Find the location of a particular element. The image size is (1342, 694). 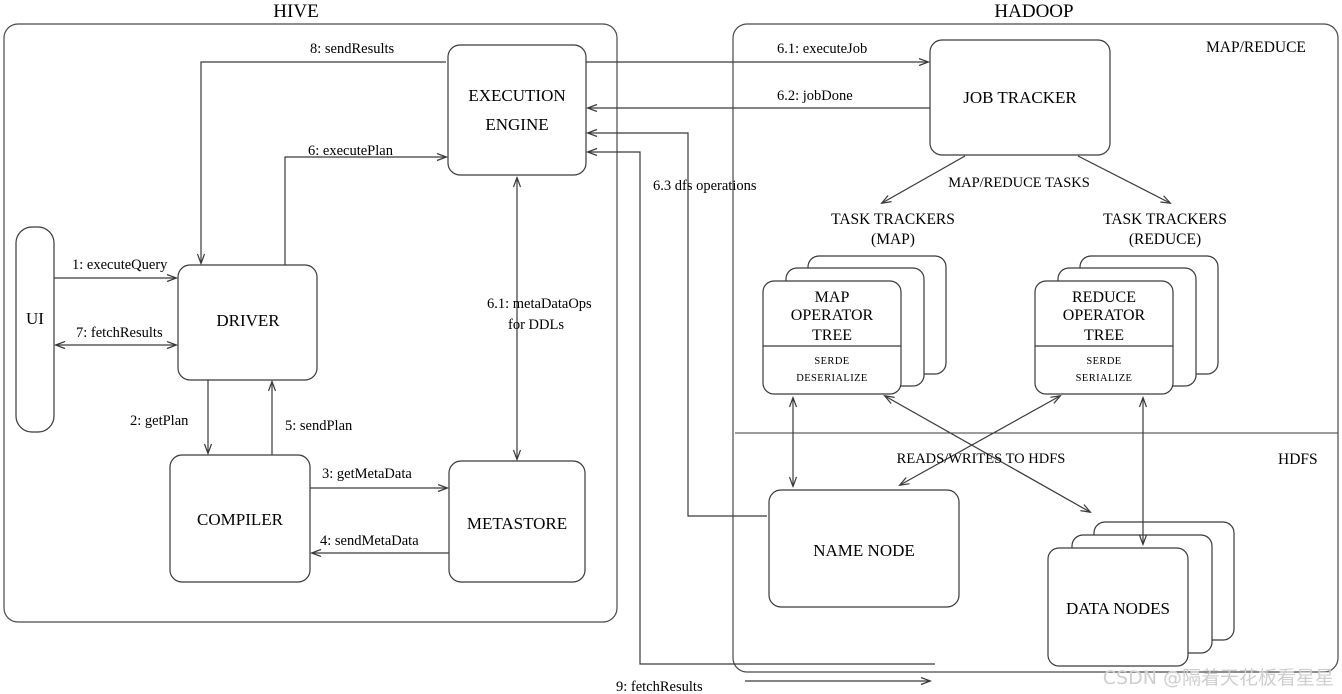

task-trackers-reduce-title-2: (REDUCE) is located at coordinates (1165, 239).